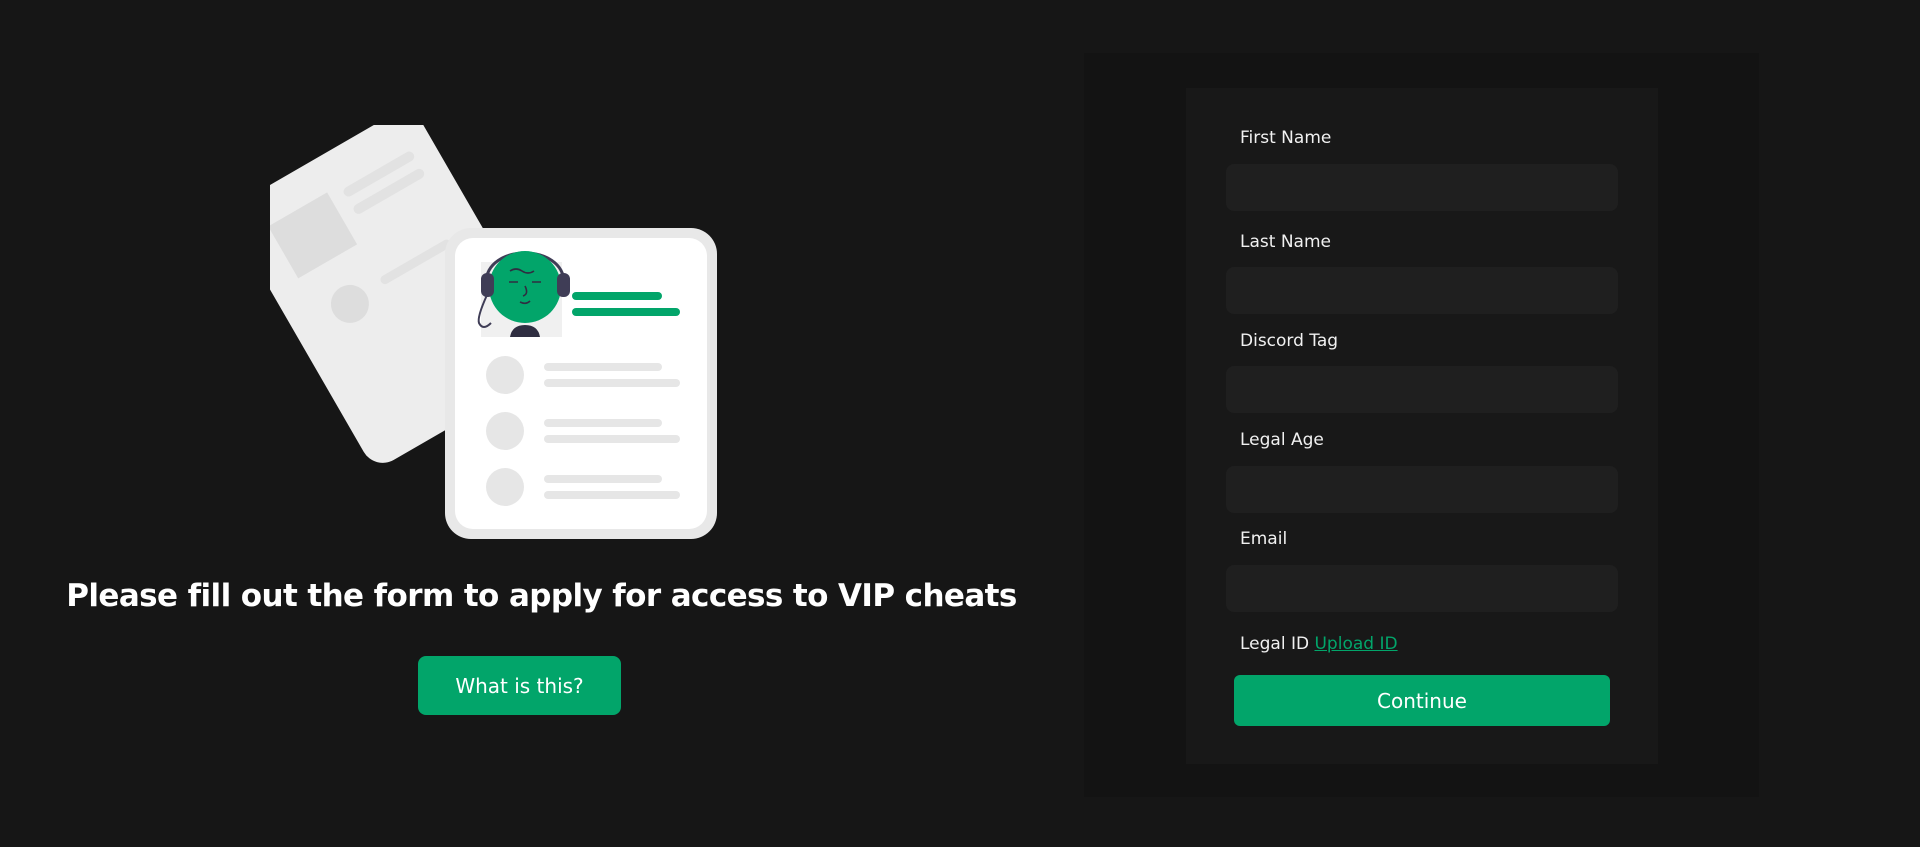  I want to click on last-name-input, so click(1422, 290).